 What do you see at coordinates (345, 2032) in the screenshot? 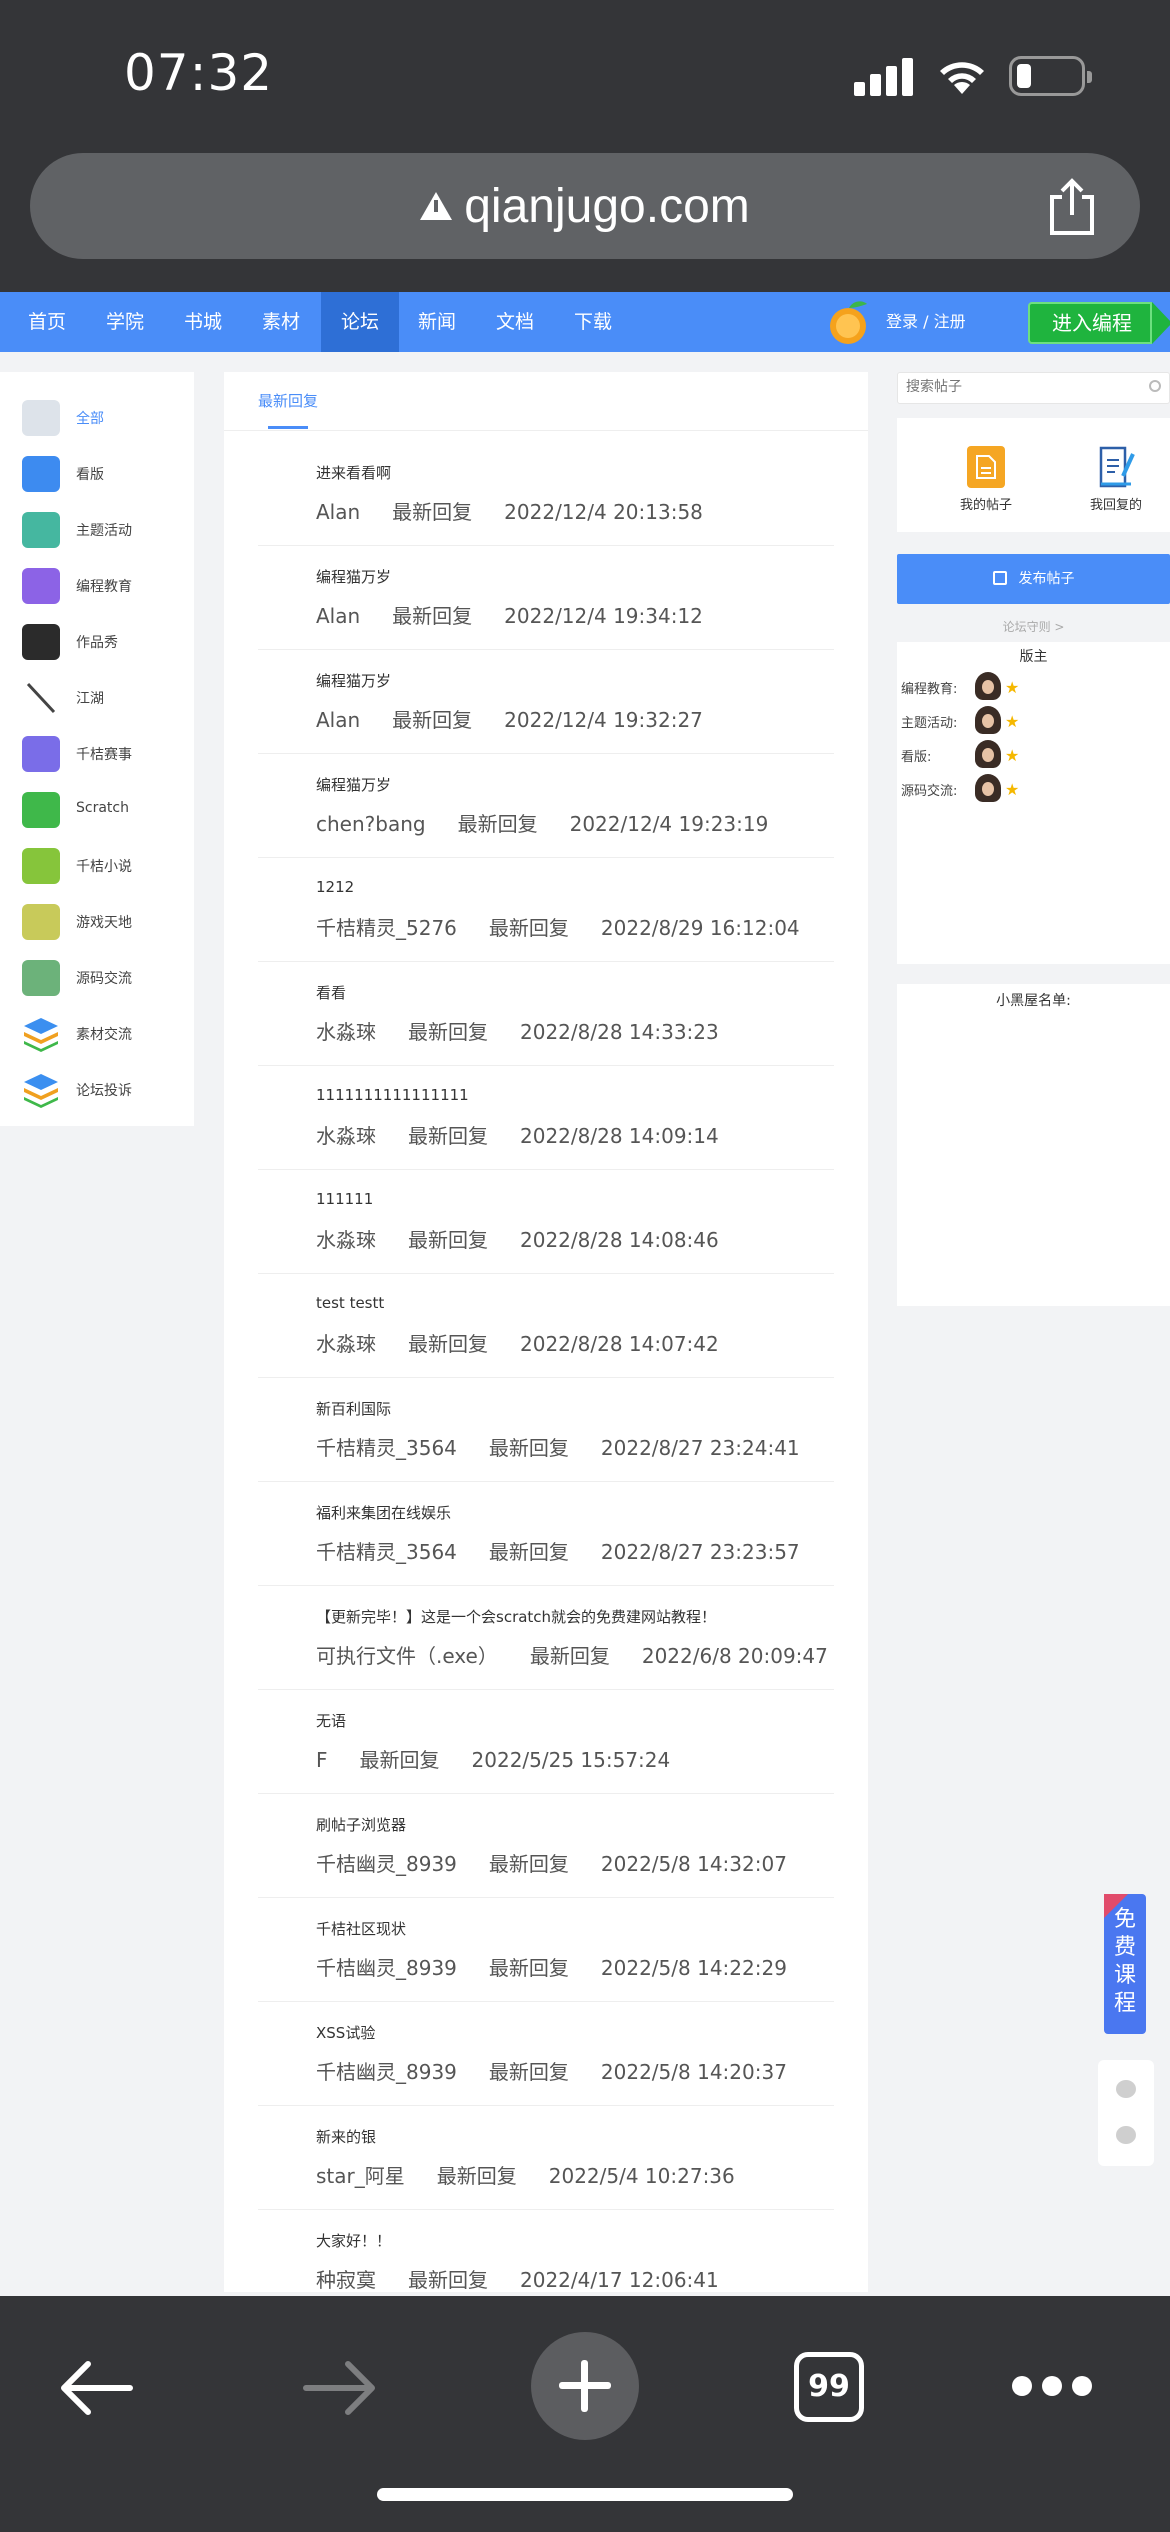
I see `post-title: XSS试验` at bounding box center [345, 2032].